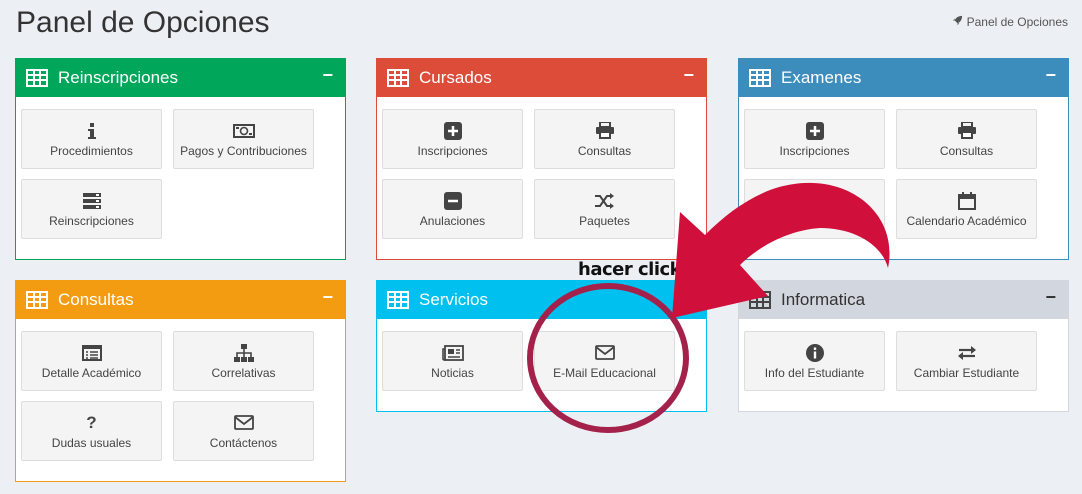  I want to click on tile-reinscripciones: Reinscripciones, so click(91, 209).